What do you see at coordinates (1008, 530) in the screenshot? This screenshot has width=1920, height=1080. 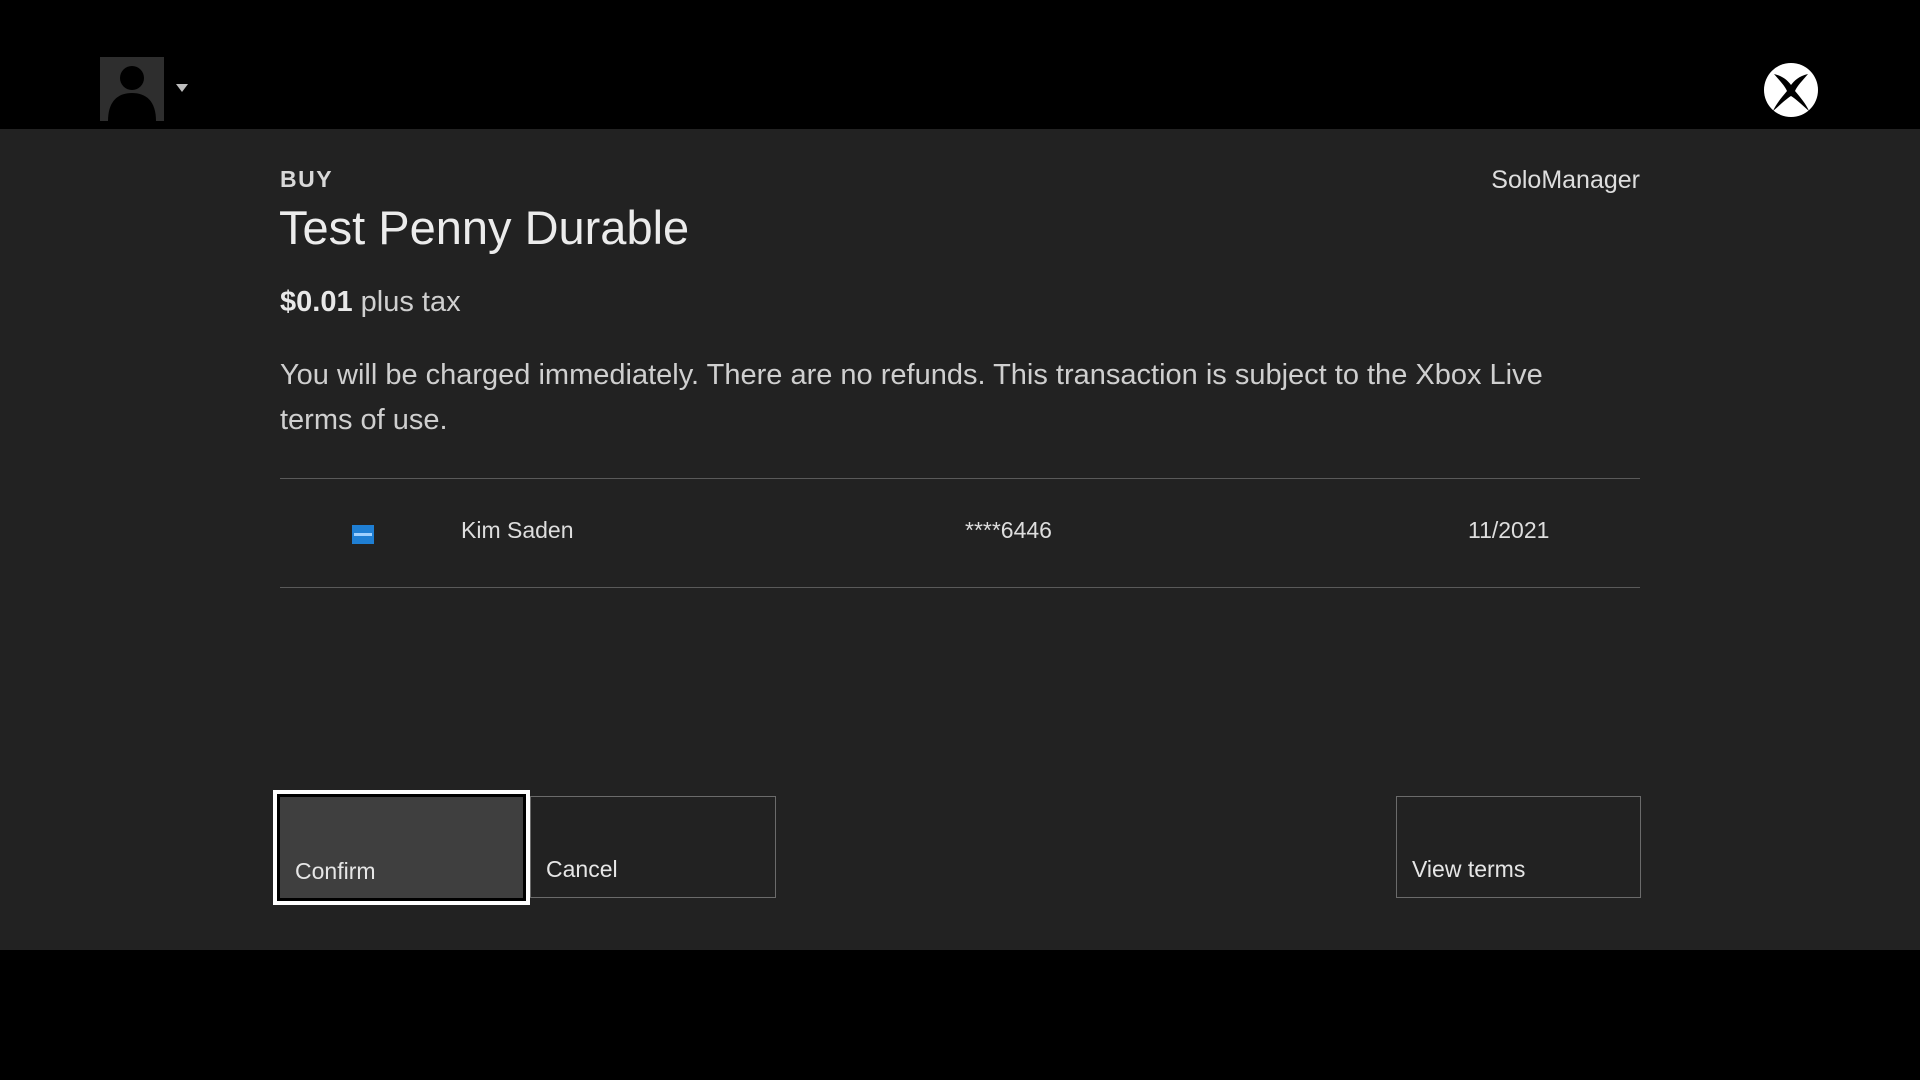 I see `card-number: ****6446` at bounding box center [1008, 530].